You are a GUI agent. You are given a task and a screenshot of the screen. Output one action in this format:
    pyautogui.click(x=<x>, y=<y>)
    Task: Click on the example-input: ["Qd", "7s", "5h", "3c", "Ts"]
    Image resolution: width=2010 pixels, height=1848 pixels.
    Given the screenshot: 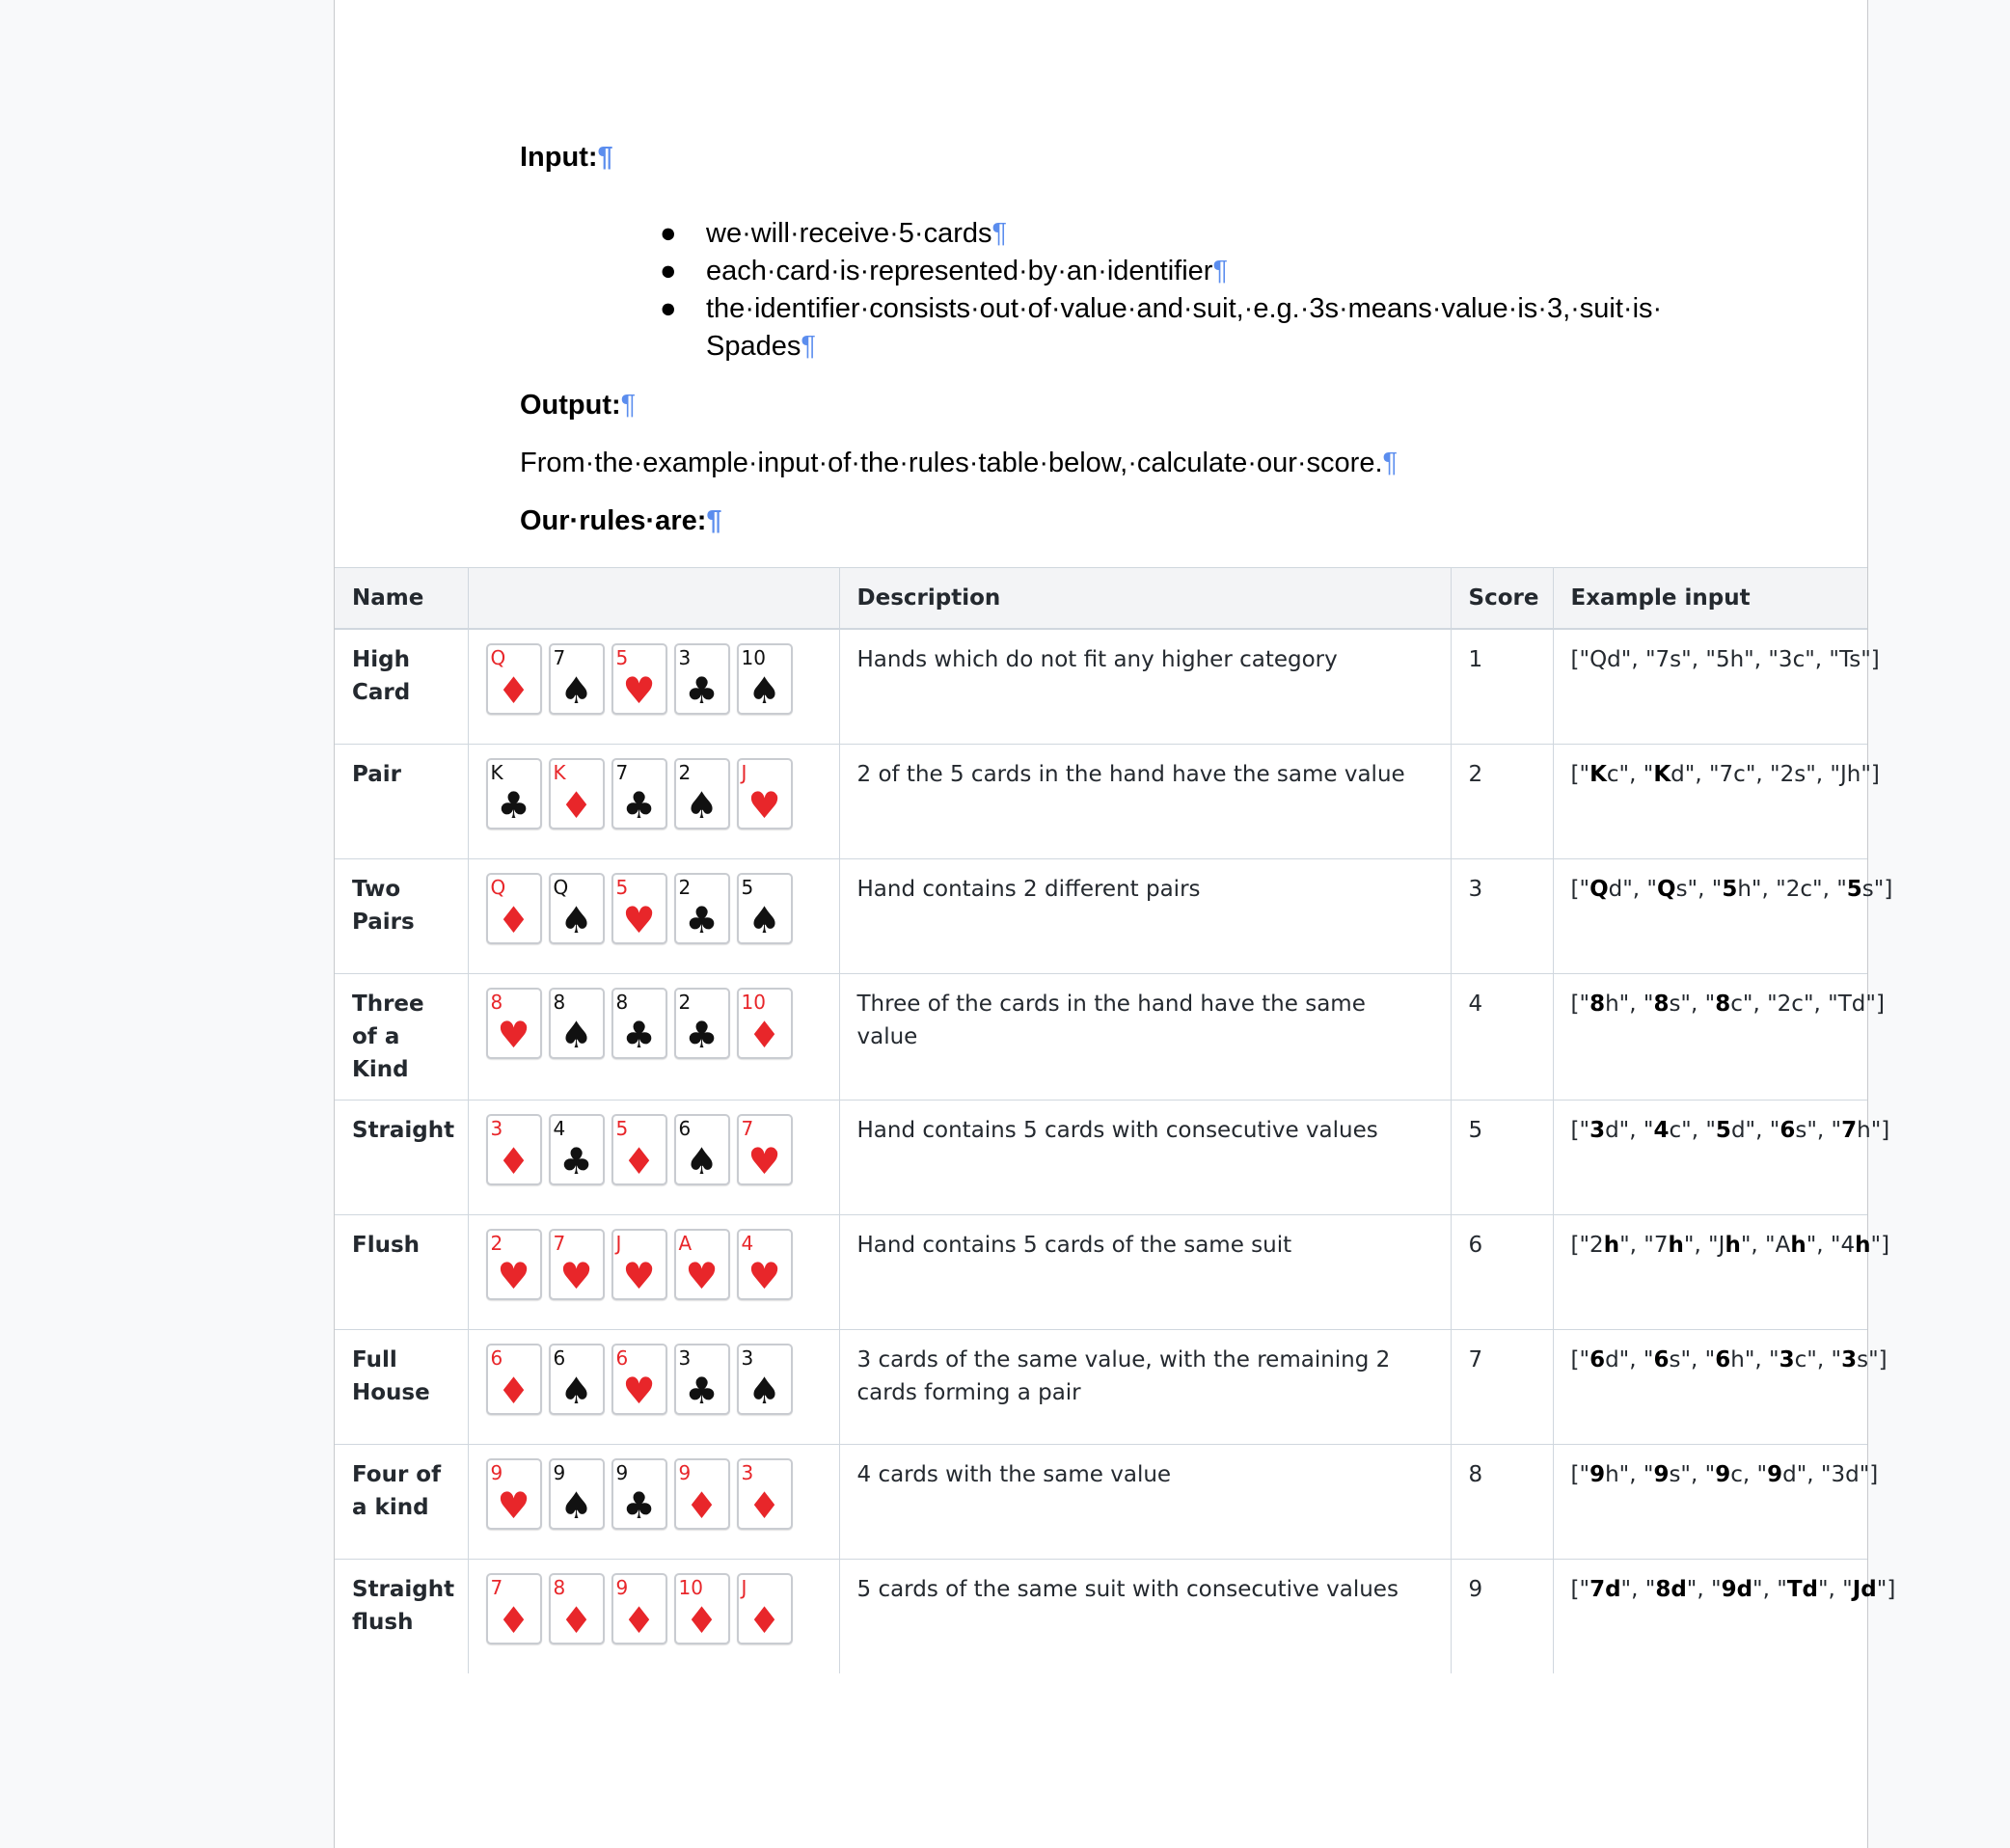 What is the action you would take?
    pyautogui.click(x=1716, y=686)
    